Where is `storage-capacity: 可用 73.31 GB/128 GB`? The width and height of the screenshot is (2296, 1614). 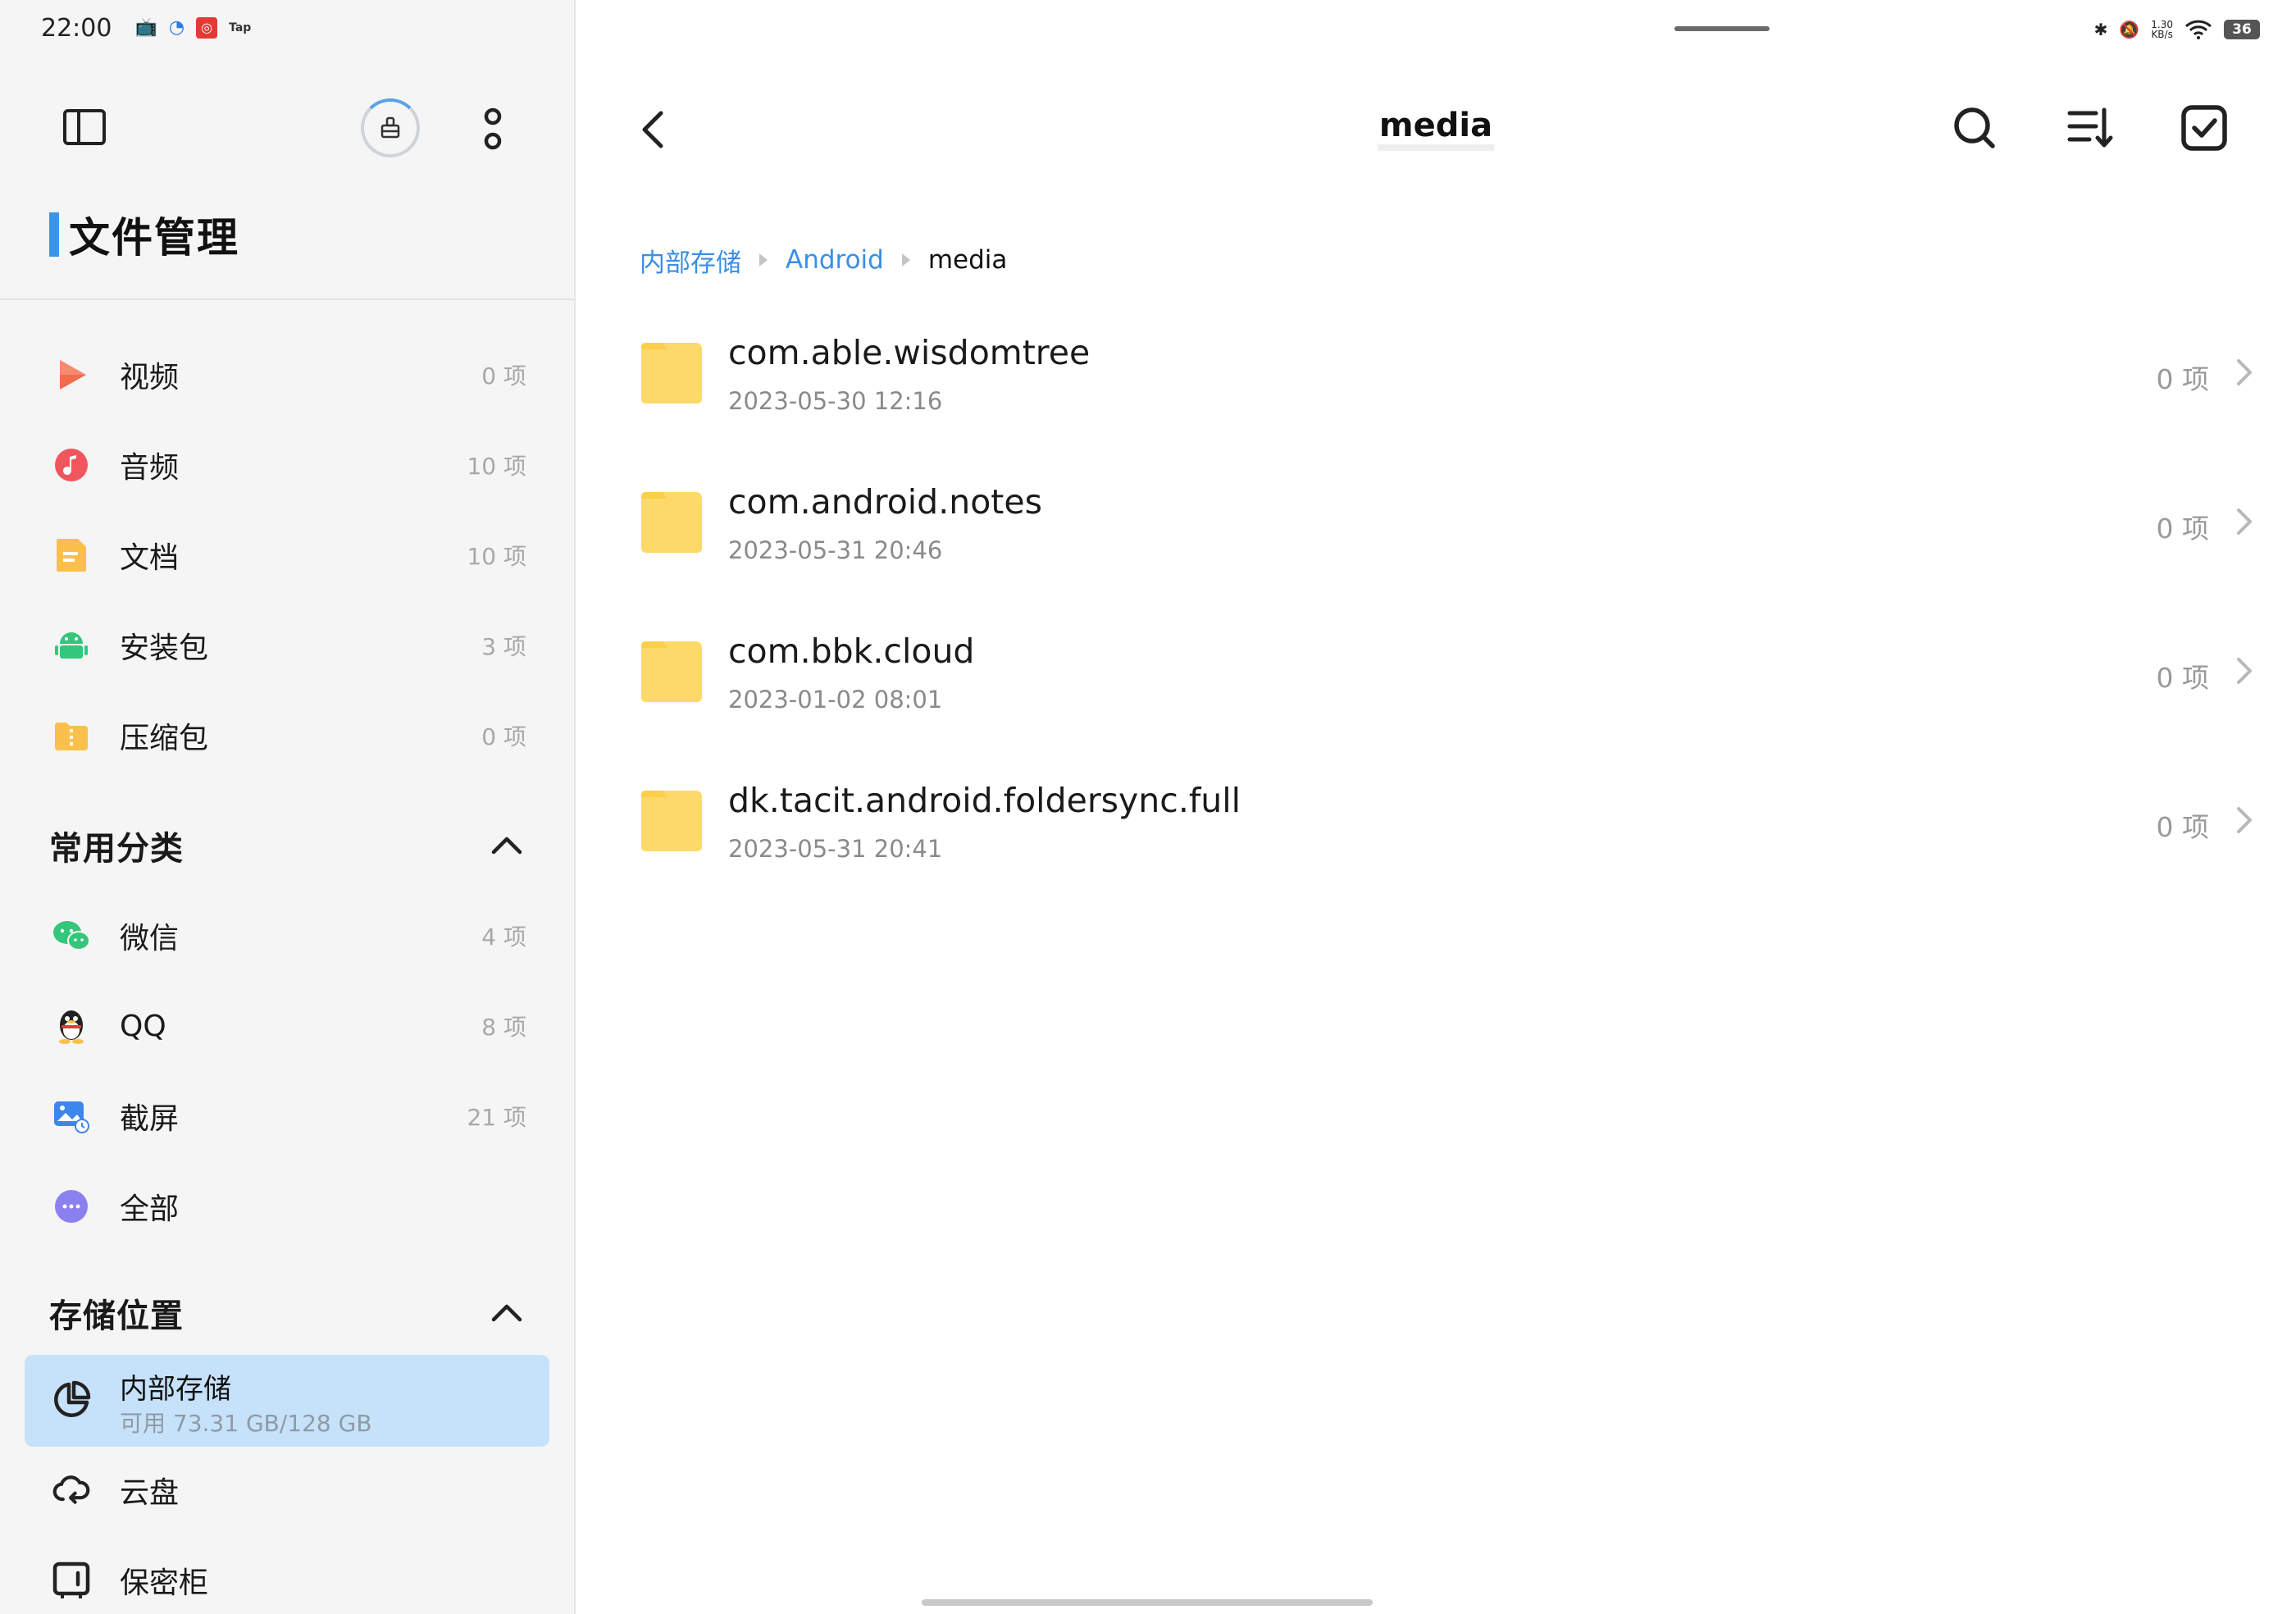
storage-capacity: 可用 73.31 GB/128 GB is located at coordinates (246, 1423).